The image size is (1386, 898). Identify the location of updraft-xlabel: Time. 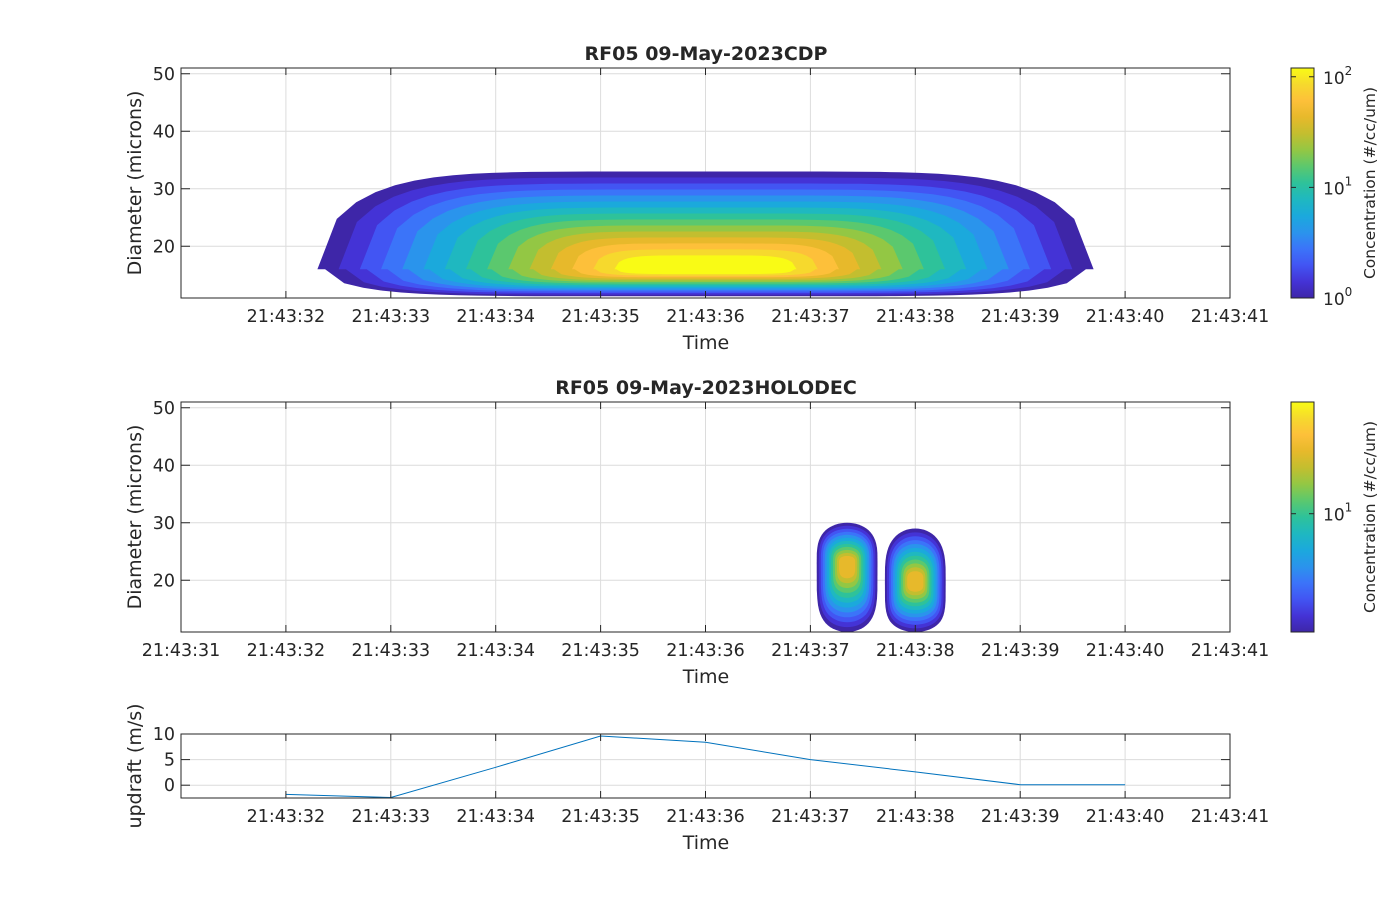
(706, 843).